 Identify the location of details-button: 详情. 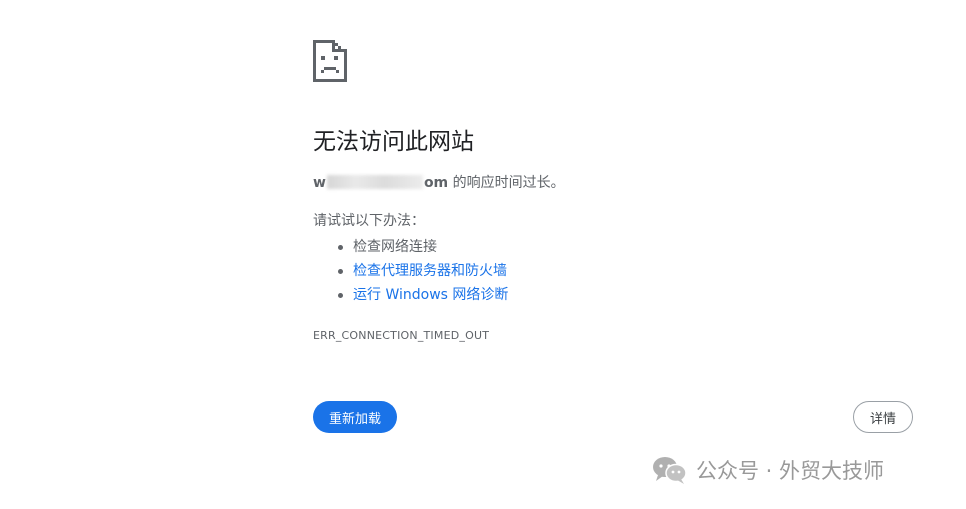
(883, 417).